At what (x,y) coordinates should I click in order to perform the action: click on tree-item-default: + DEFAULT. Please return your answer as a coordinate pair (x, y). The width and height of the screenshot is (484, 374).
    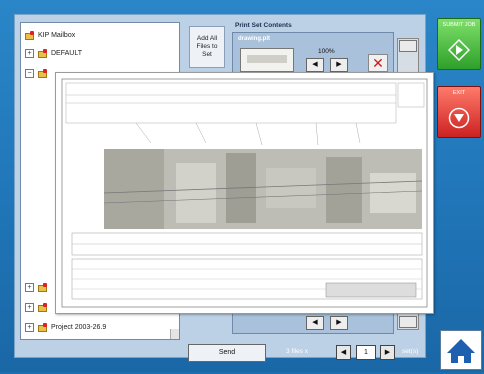
    Looking at the image, I should click on (53, 53).